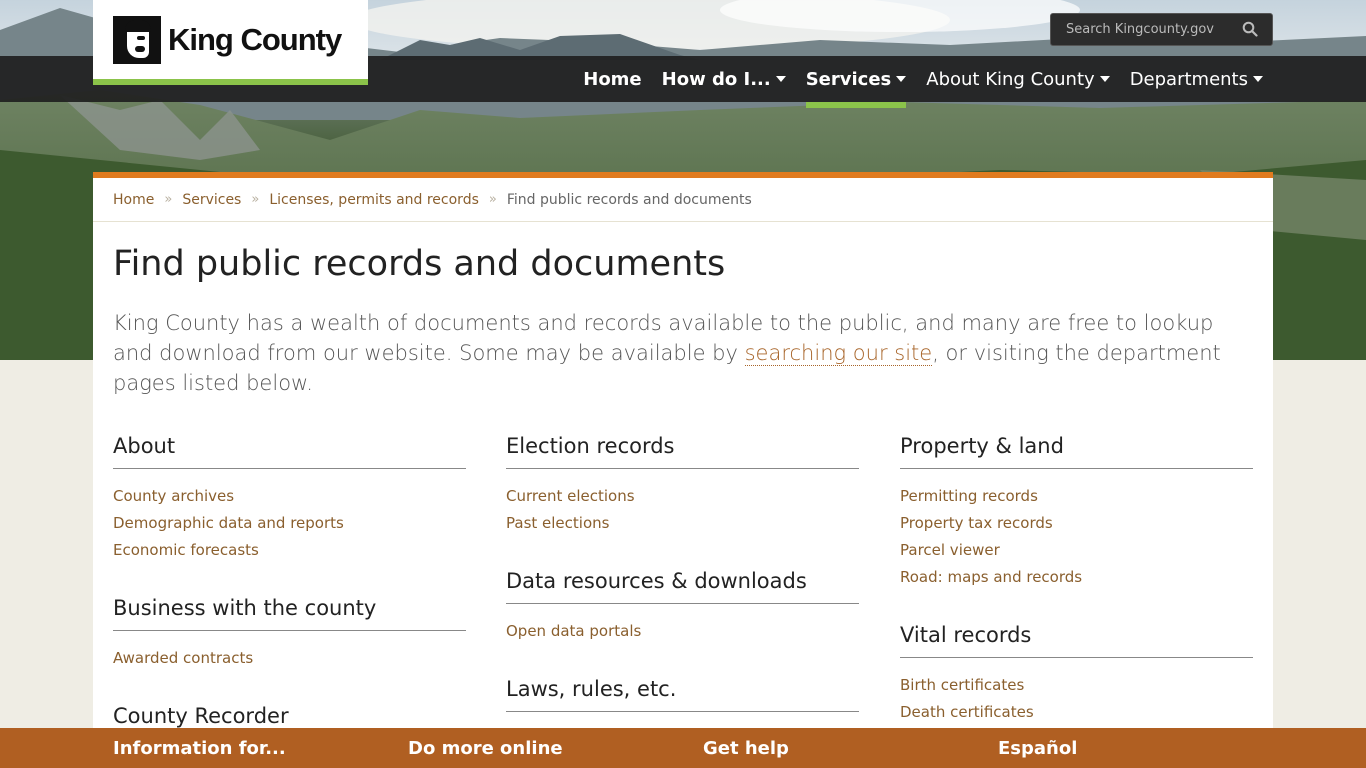 This screenshot has width=1366, height=768. What do you see at coordinates (570, 496) in the screenshot?
I see `link-current-elections: Current elections` at bounding box center [570, 496].